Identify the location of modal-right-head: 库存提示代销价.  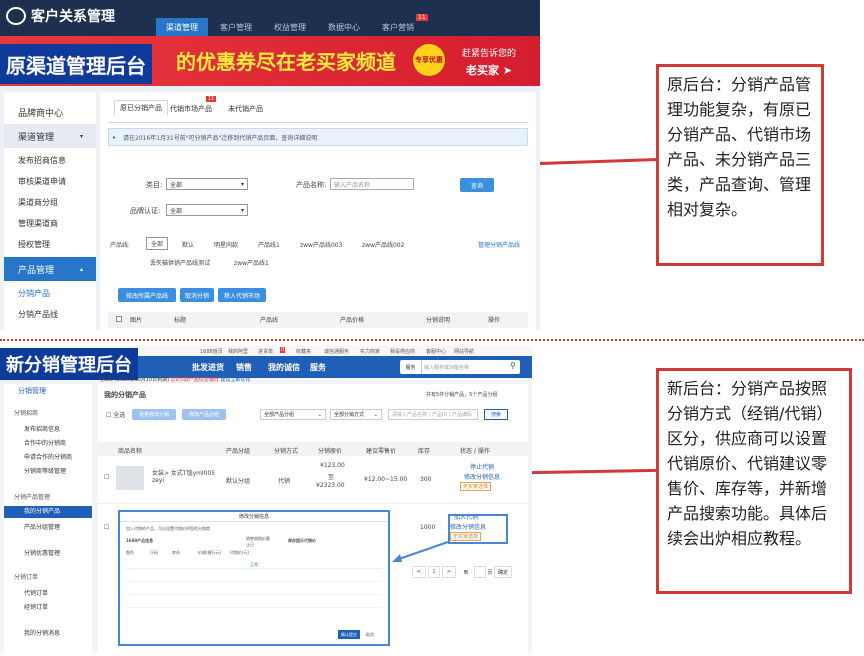
(302, 540).